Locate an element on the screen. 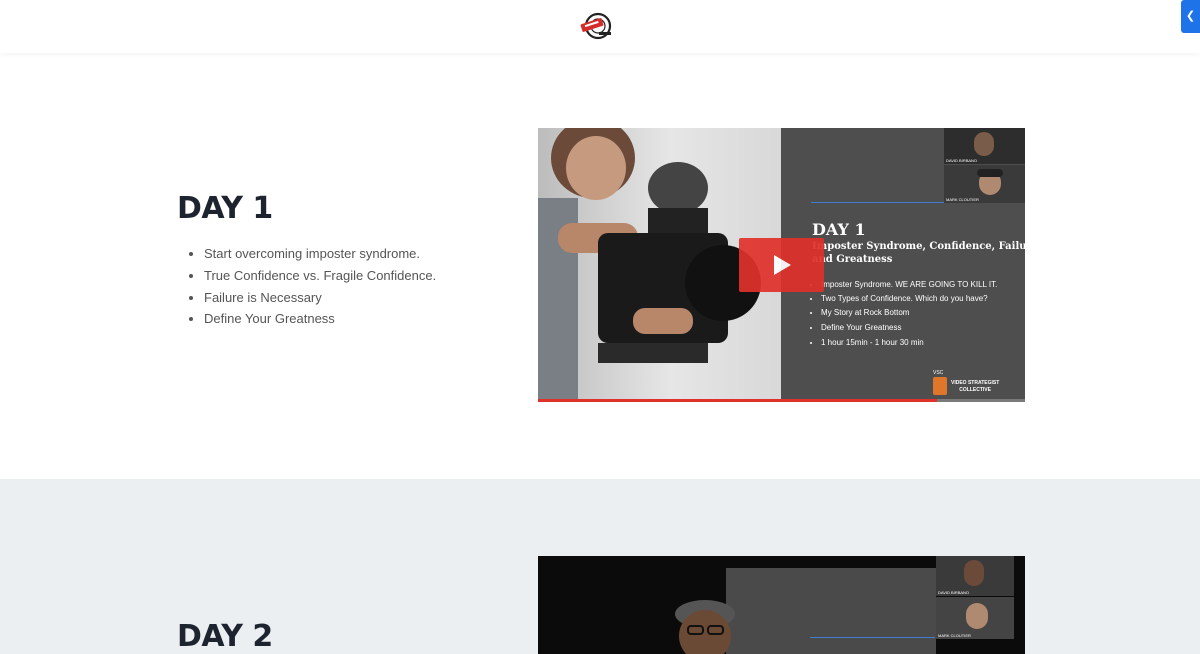 This screenshot has width=1200, height=654. brand-logo-icon is located at coordinates (597, 26).